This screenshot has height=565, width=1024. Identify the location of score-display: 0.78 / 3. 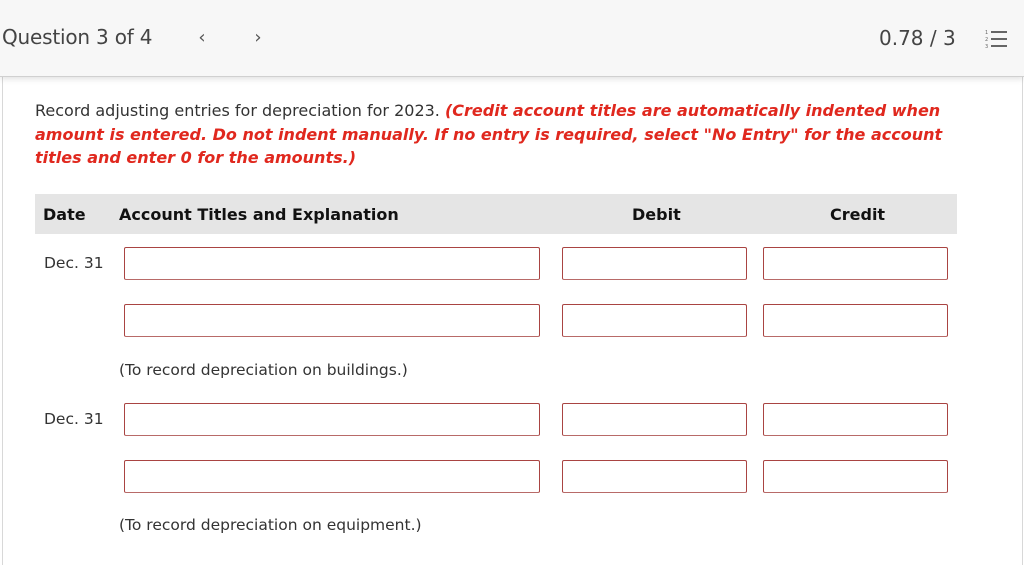
(917, 38).